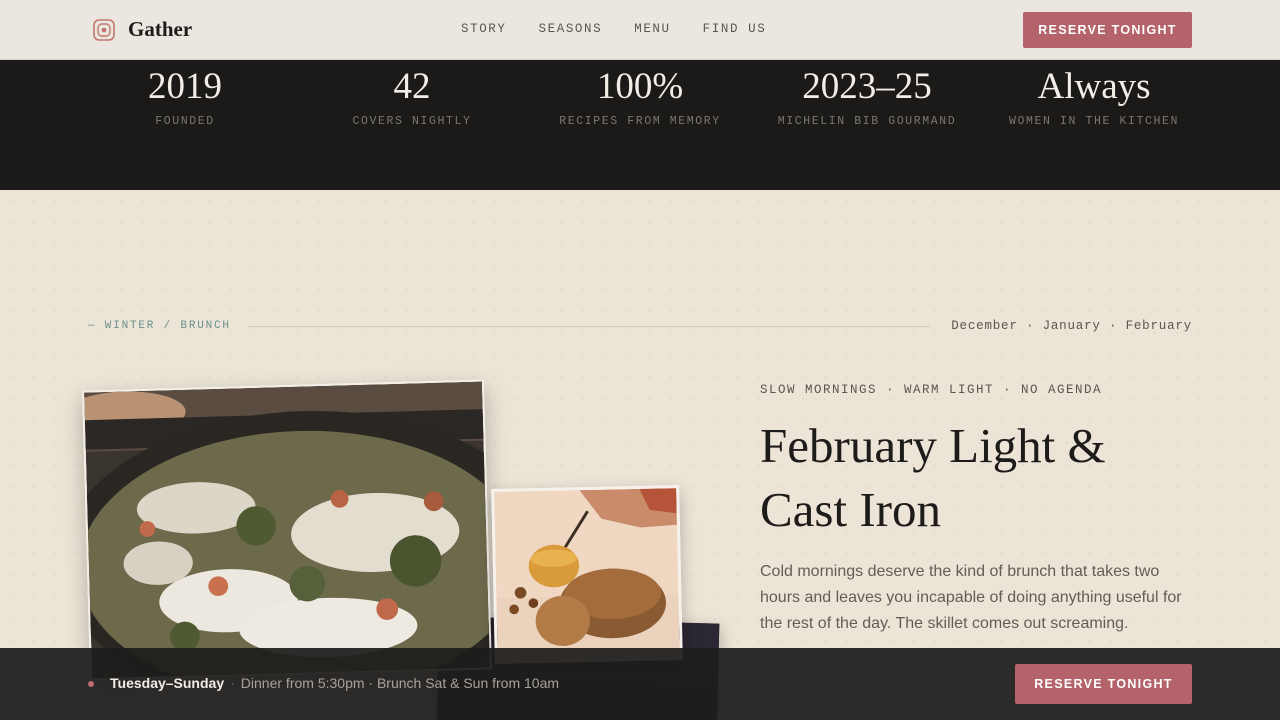 The width and height of the screenshot is (1280, 720). I want to click on section-headline: February Light & Cast Iron, so click(933, 477).